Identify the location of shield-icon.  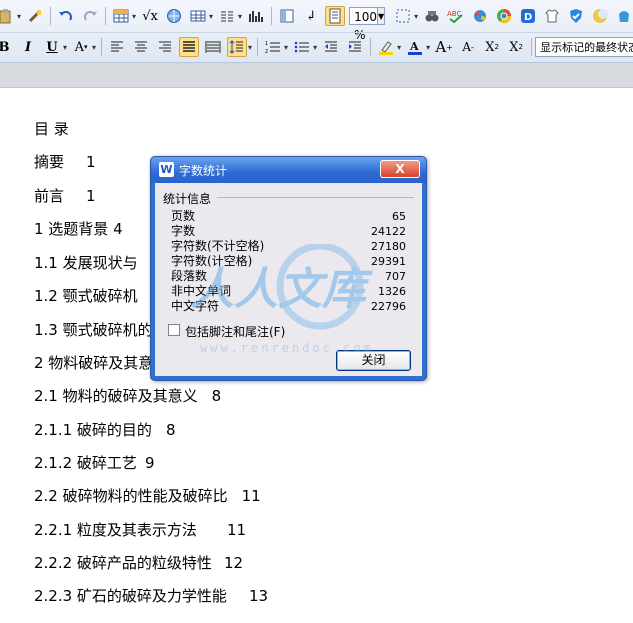
(576, 16).